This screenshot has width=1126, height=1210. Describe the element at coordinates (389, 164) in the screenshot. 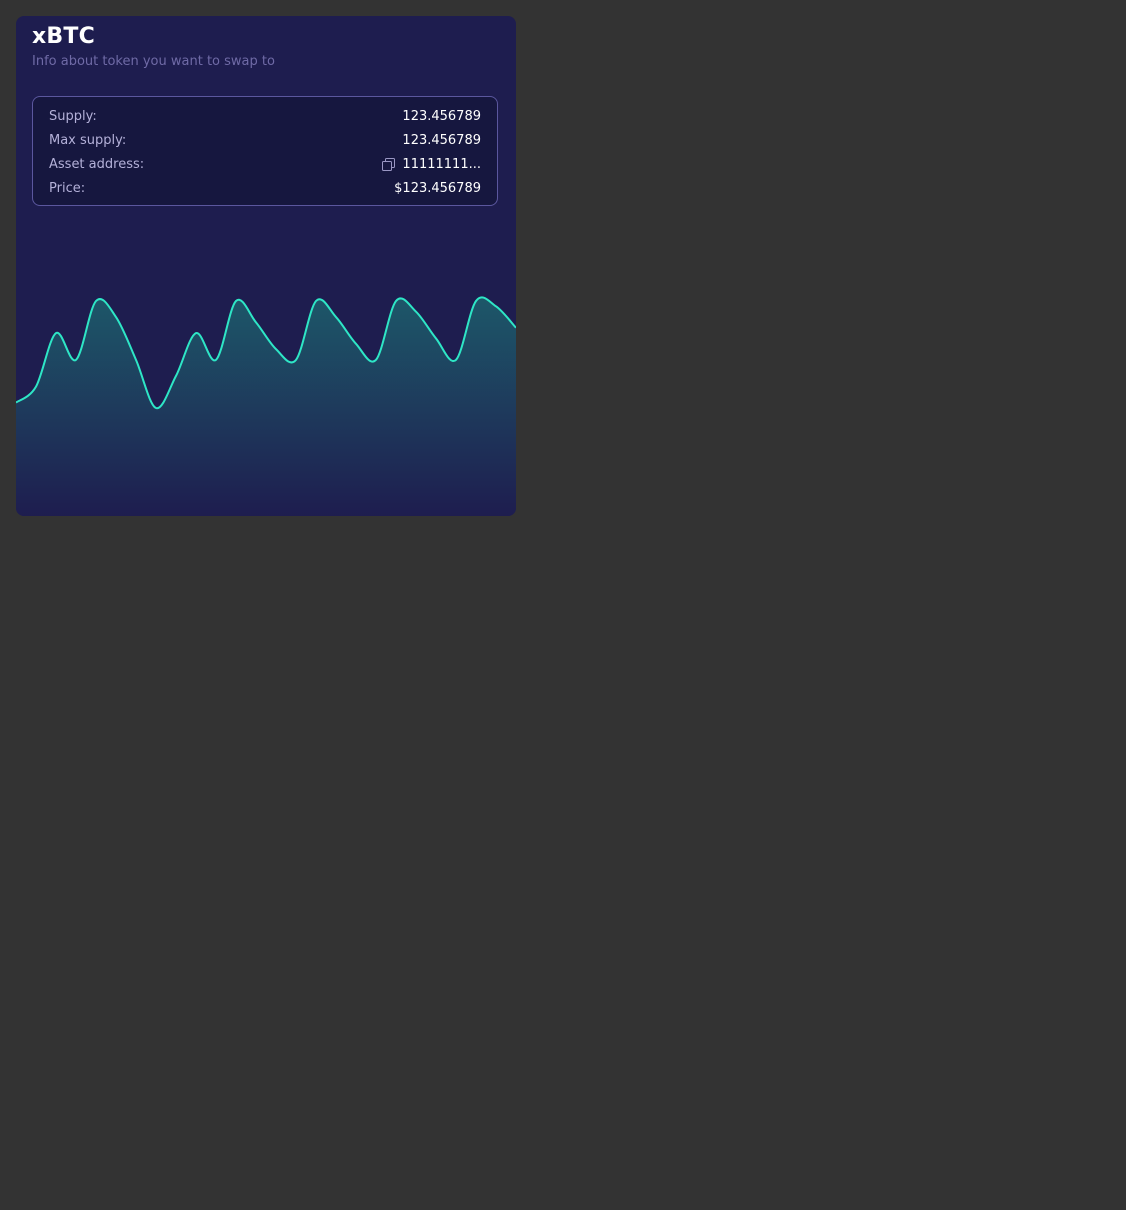

I see `copy-icon` at that location.